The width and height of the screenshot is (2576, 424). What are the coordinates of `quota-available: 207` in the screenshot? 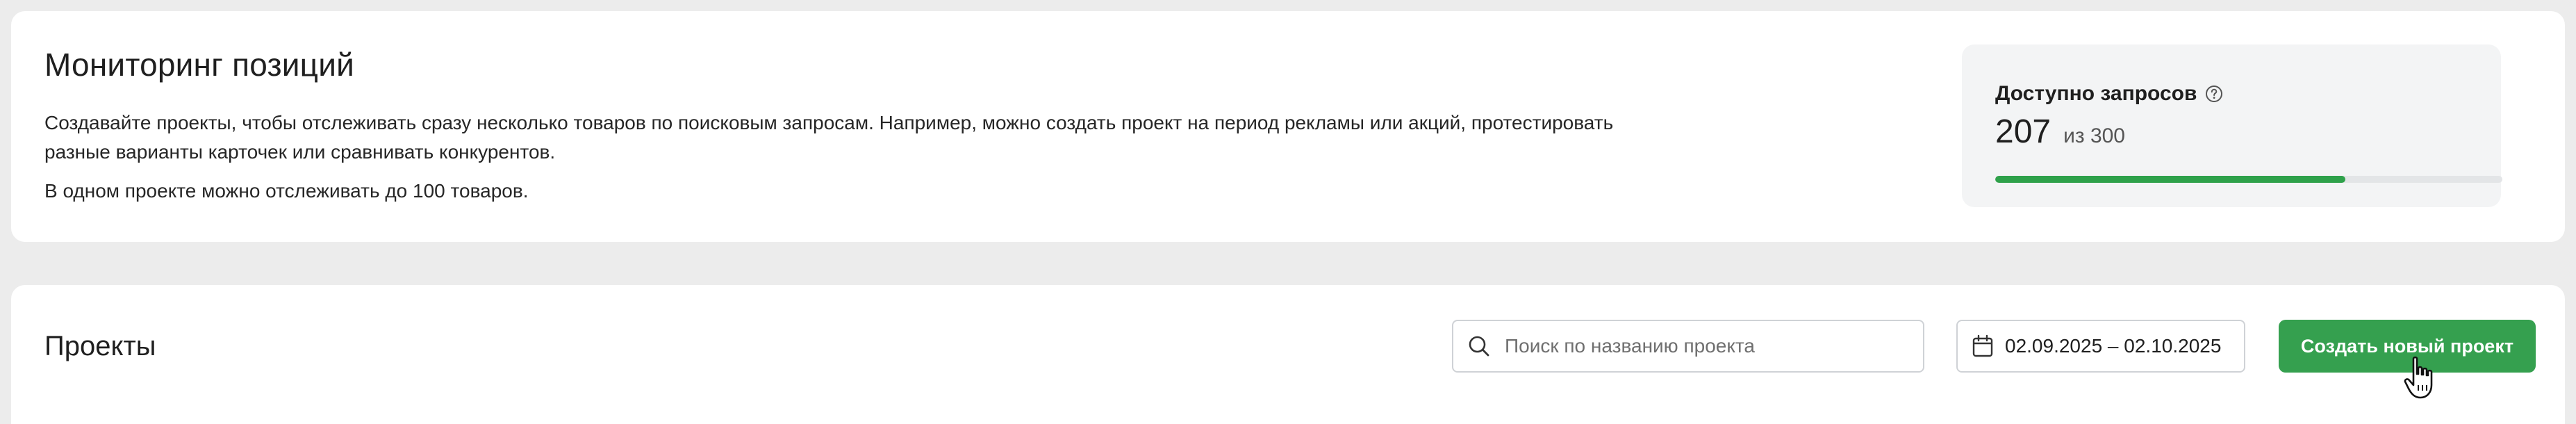 It's located at (2023, 131).